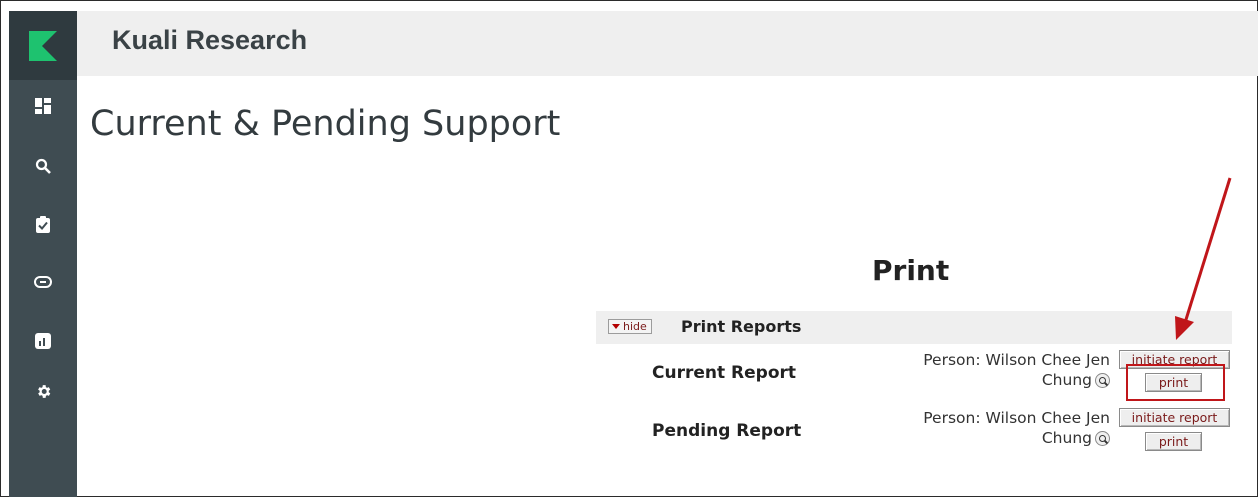  I want to click on section-title: Print Reports, so click(741, 326).